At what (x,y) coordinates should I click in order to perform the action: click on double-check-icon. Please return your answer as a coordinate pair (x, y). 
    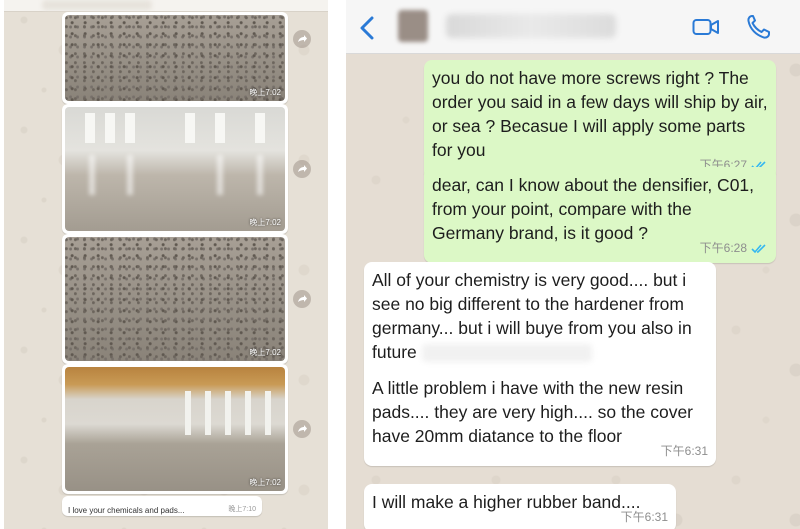
    Looking at the image, I should click on (758, 248).